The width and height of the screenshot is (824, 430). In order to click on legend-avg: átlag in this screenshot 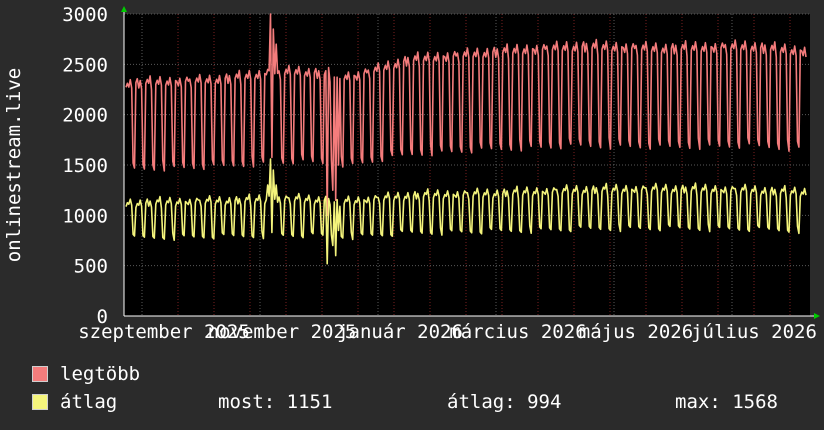, I will do `click(75, 402)`.